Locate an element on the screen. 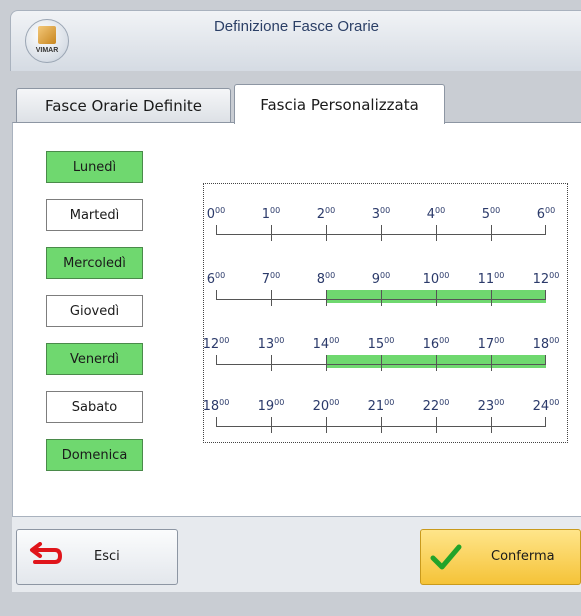 This screenshot has height=616, width=581. esci-button: Esci is located at coordinates (97, 557).